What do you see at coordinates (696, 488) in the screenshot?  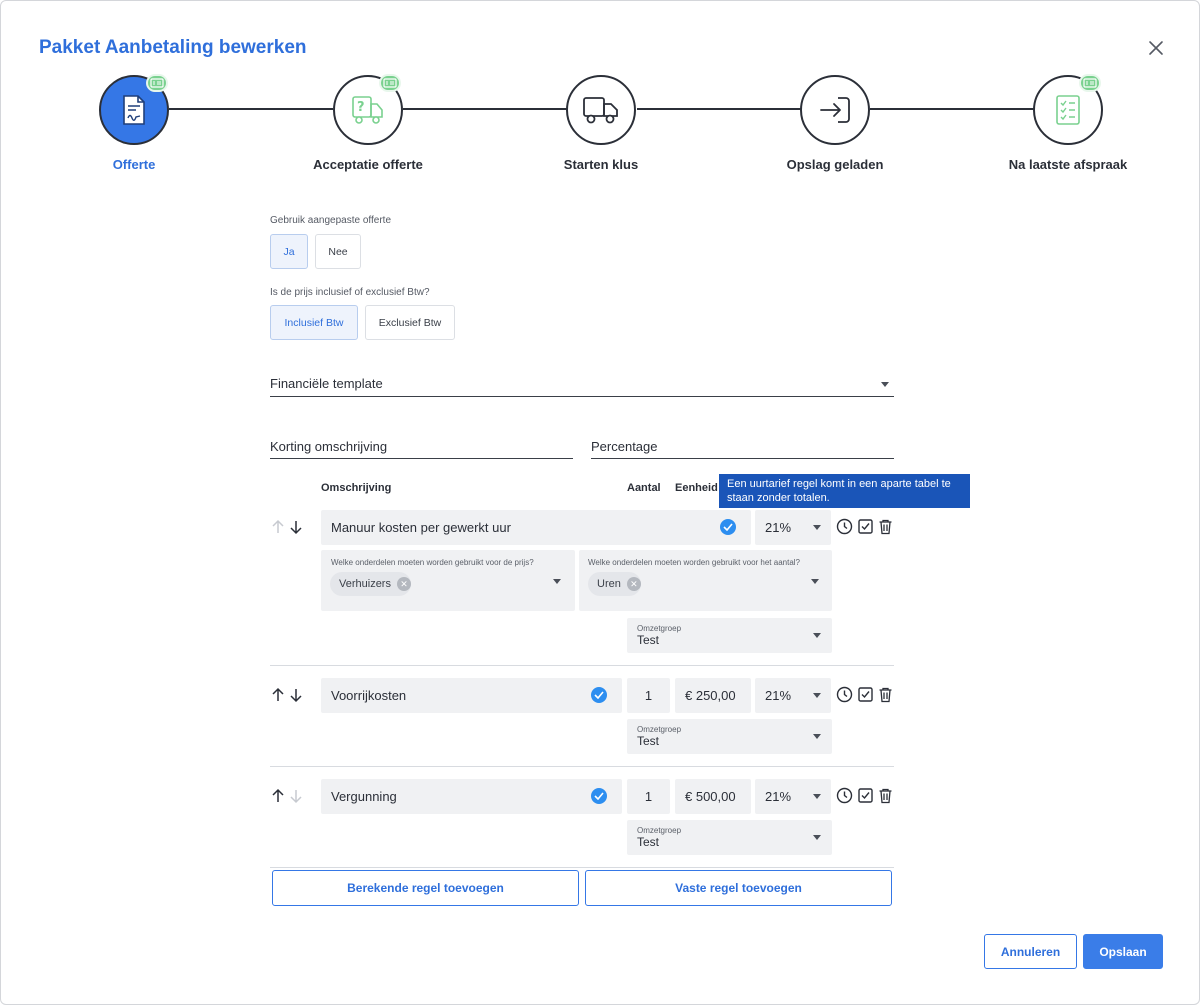 I see `column-header-unit: Eenheid` at bounding box center [696, 488].